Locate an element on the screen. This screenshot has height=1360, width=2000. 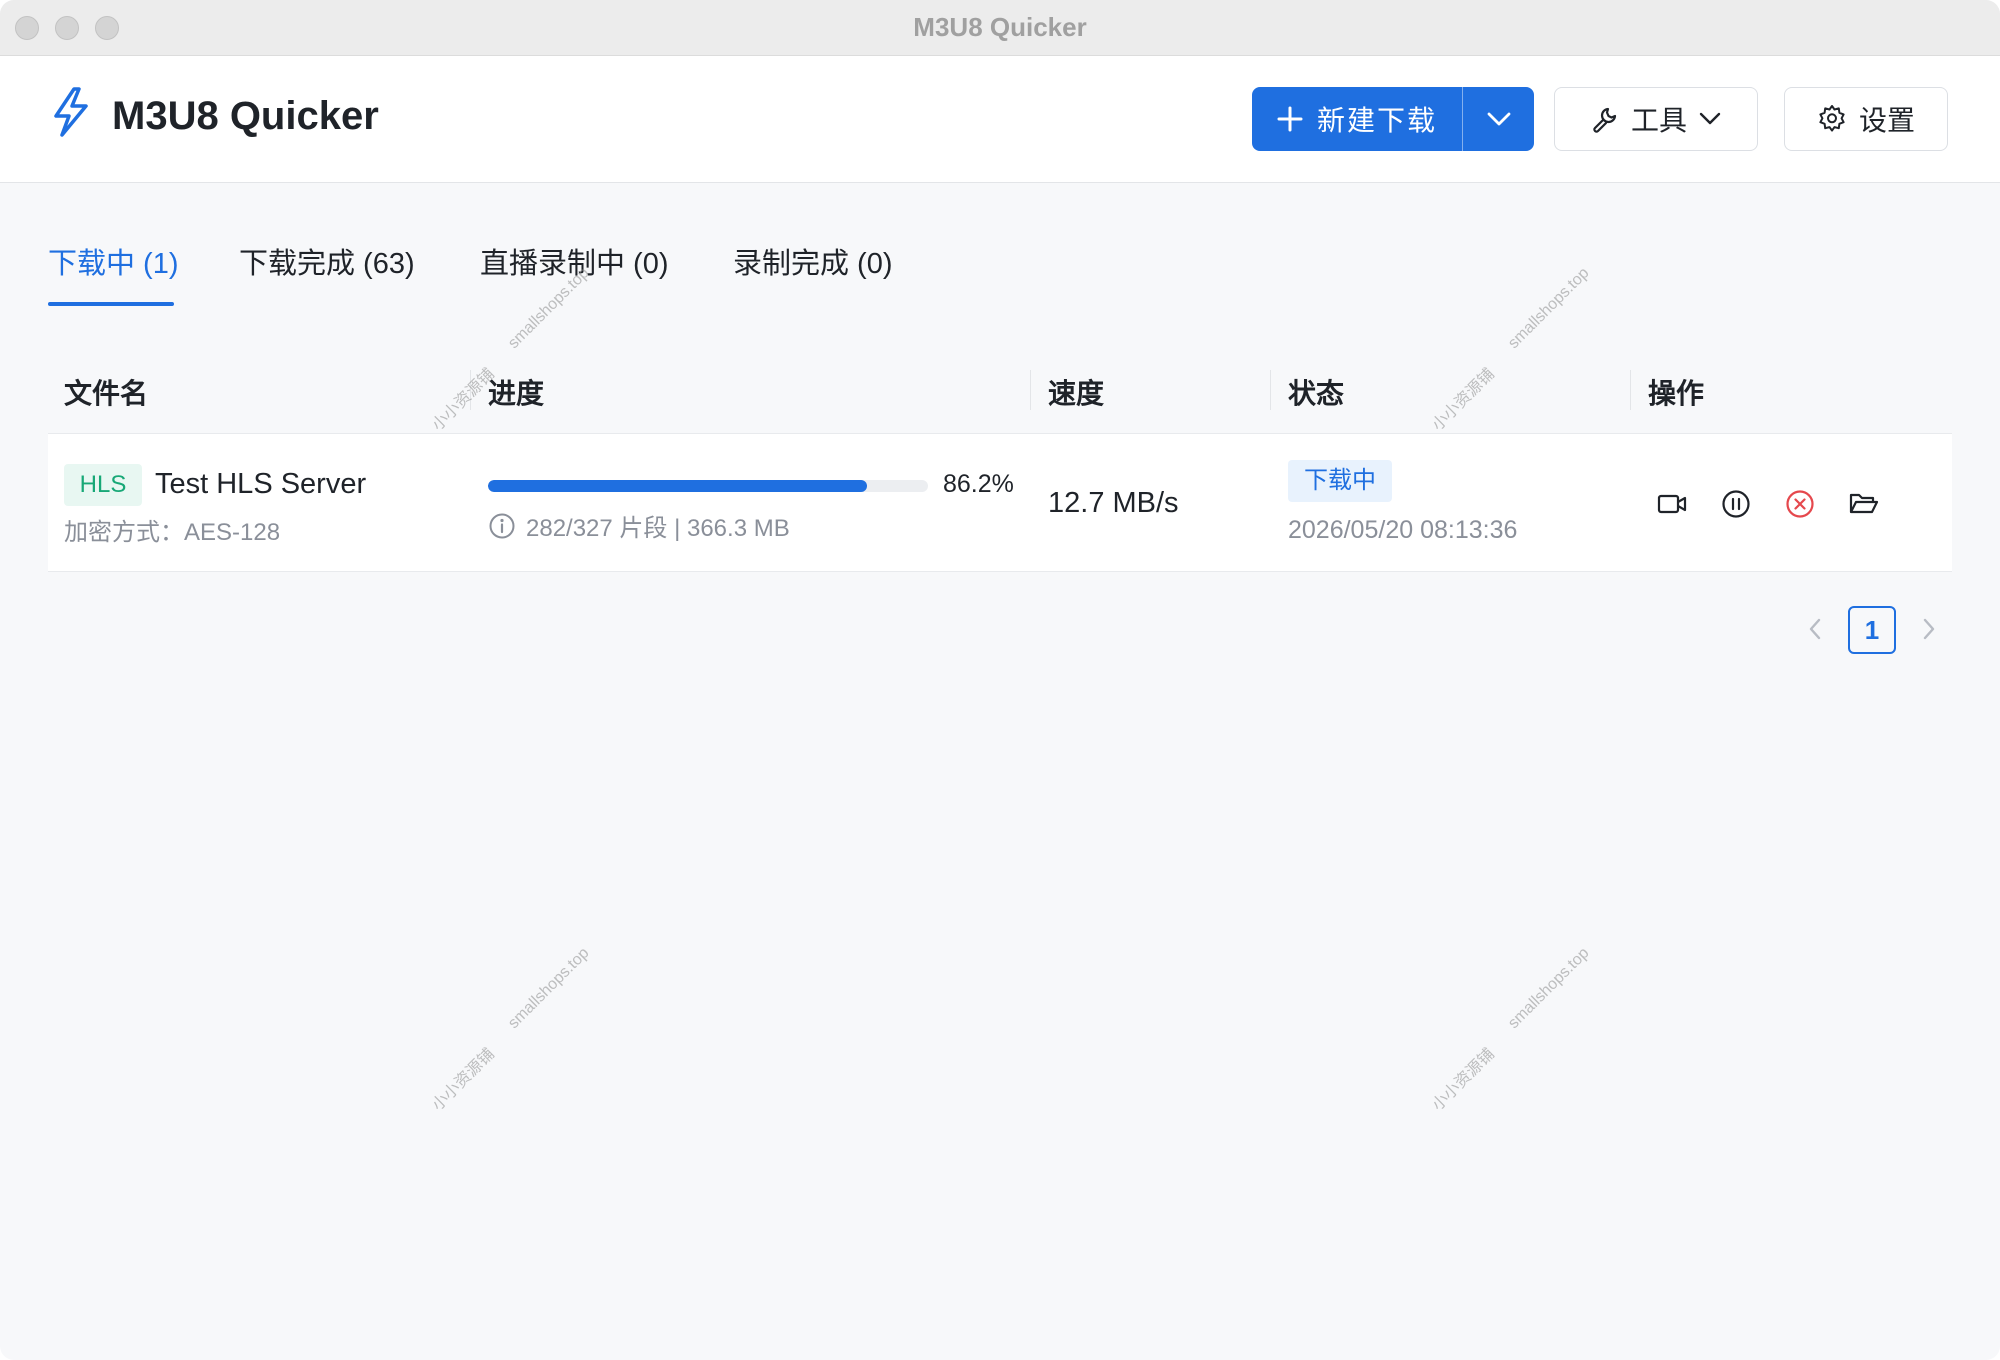
tools-label: 工具 is located at coordinates (1658, 120).